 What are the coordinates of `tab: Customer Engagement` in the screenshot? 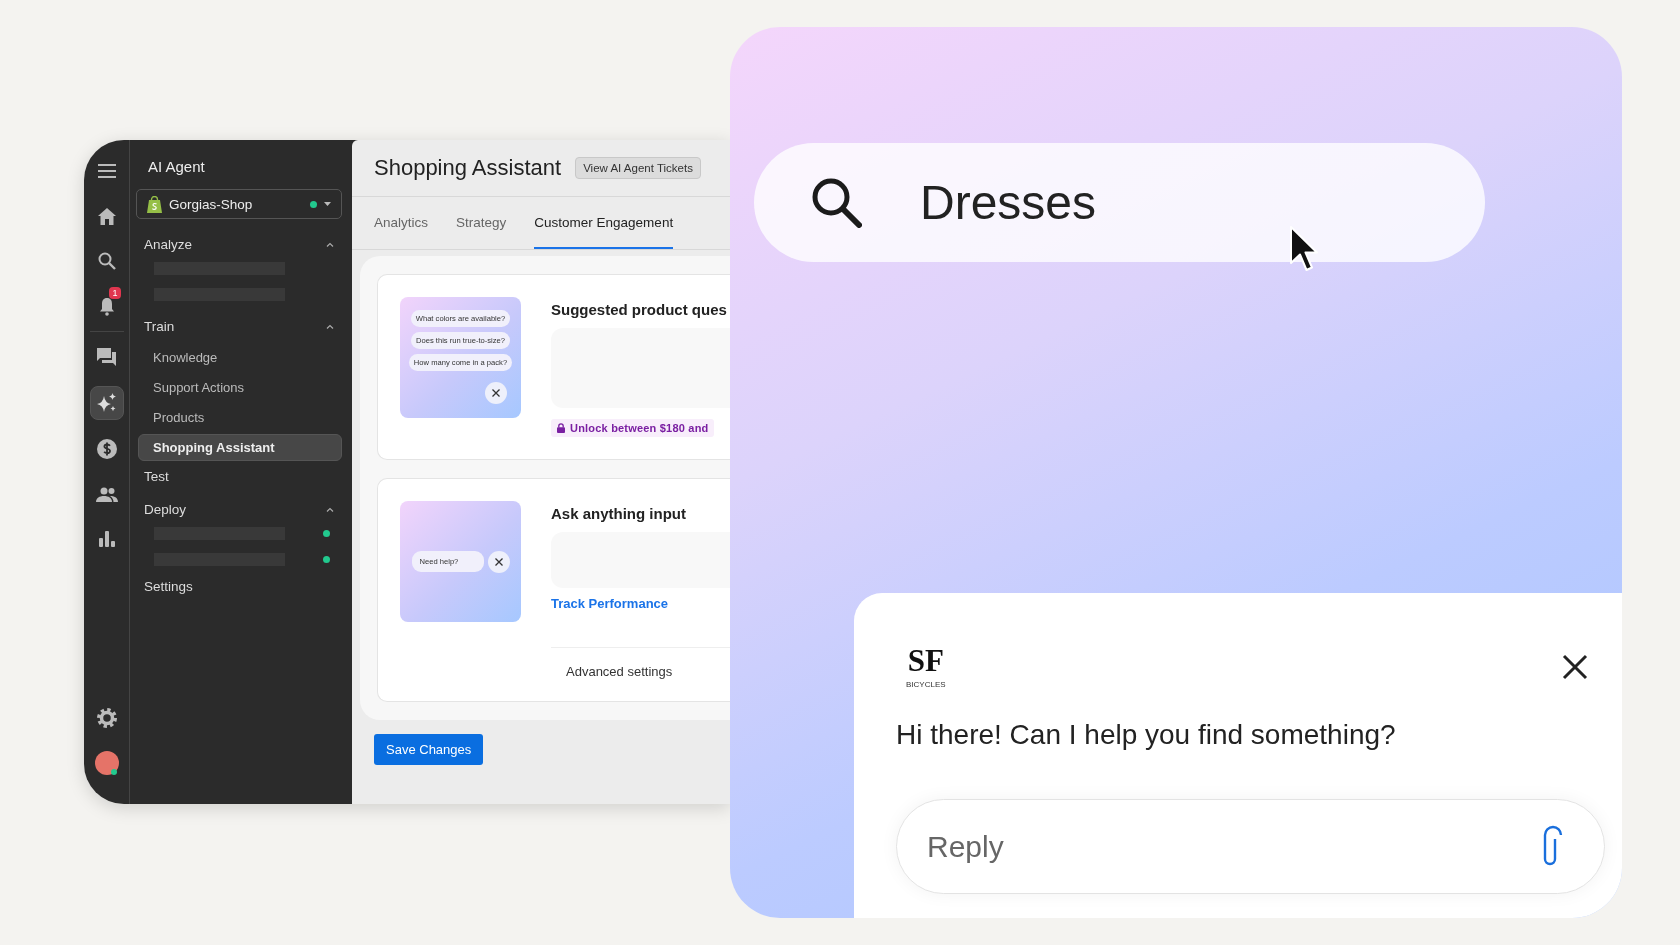 It's located at (604, 223).